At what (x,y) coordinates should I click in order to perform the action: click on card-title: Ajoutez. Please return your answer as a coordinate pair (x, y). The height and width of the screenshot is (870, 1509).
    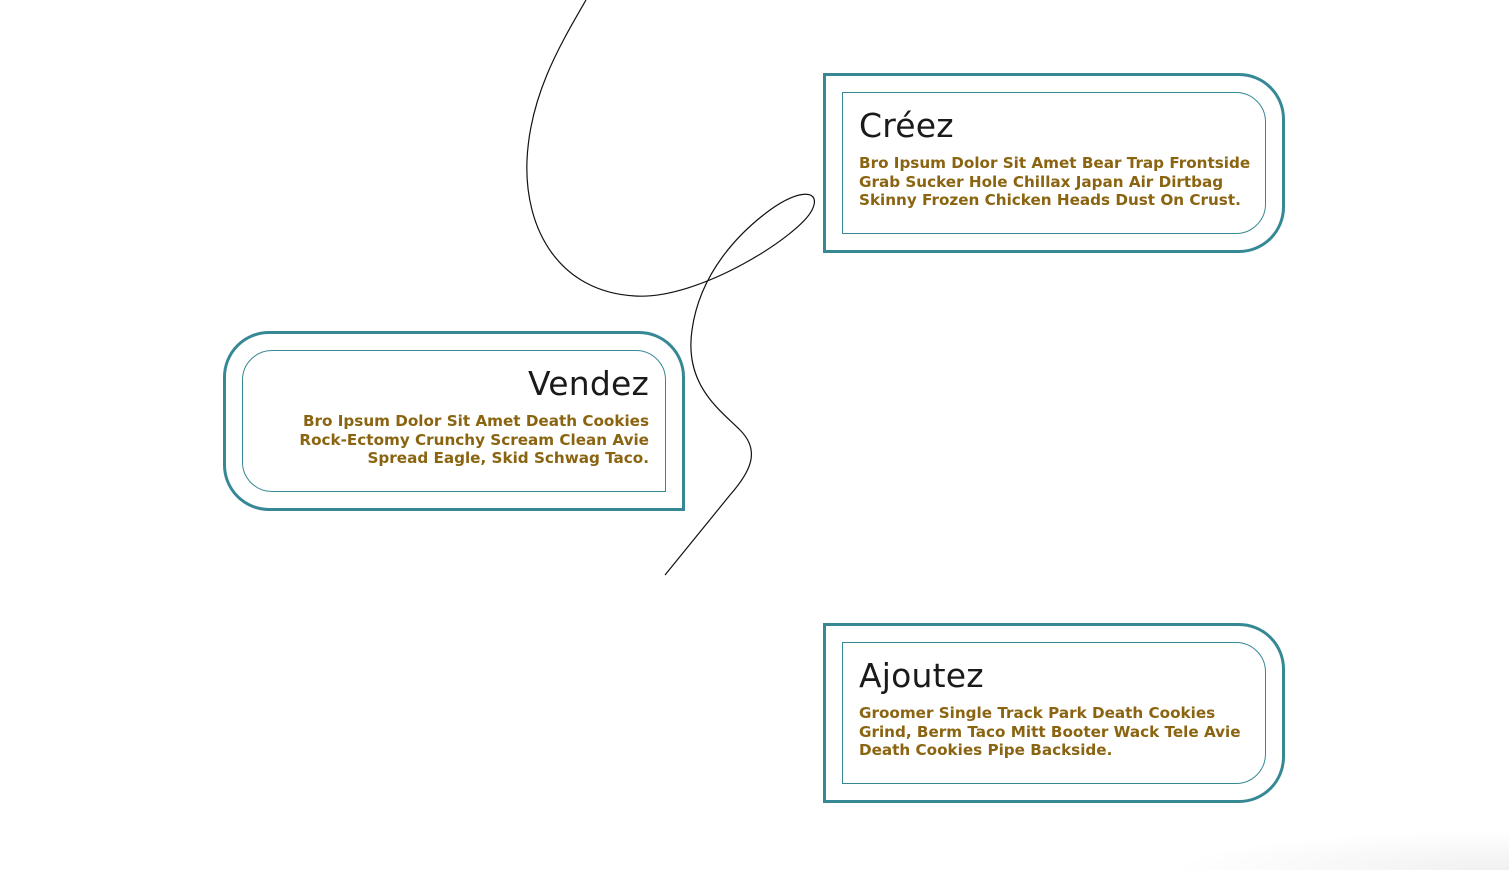
    Looking at the image, I should click on (921, 675).